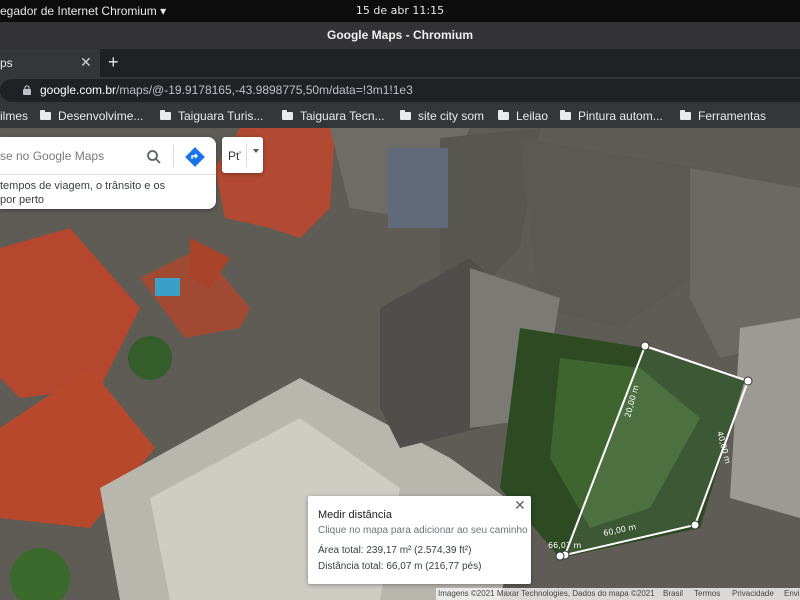 This screenshot has height=600, width=800. What do you see at coordinates (256, 151) in the screenshot?
I see `chevron-down-icon` at bounding box center [256, 151].